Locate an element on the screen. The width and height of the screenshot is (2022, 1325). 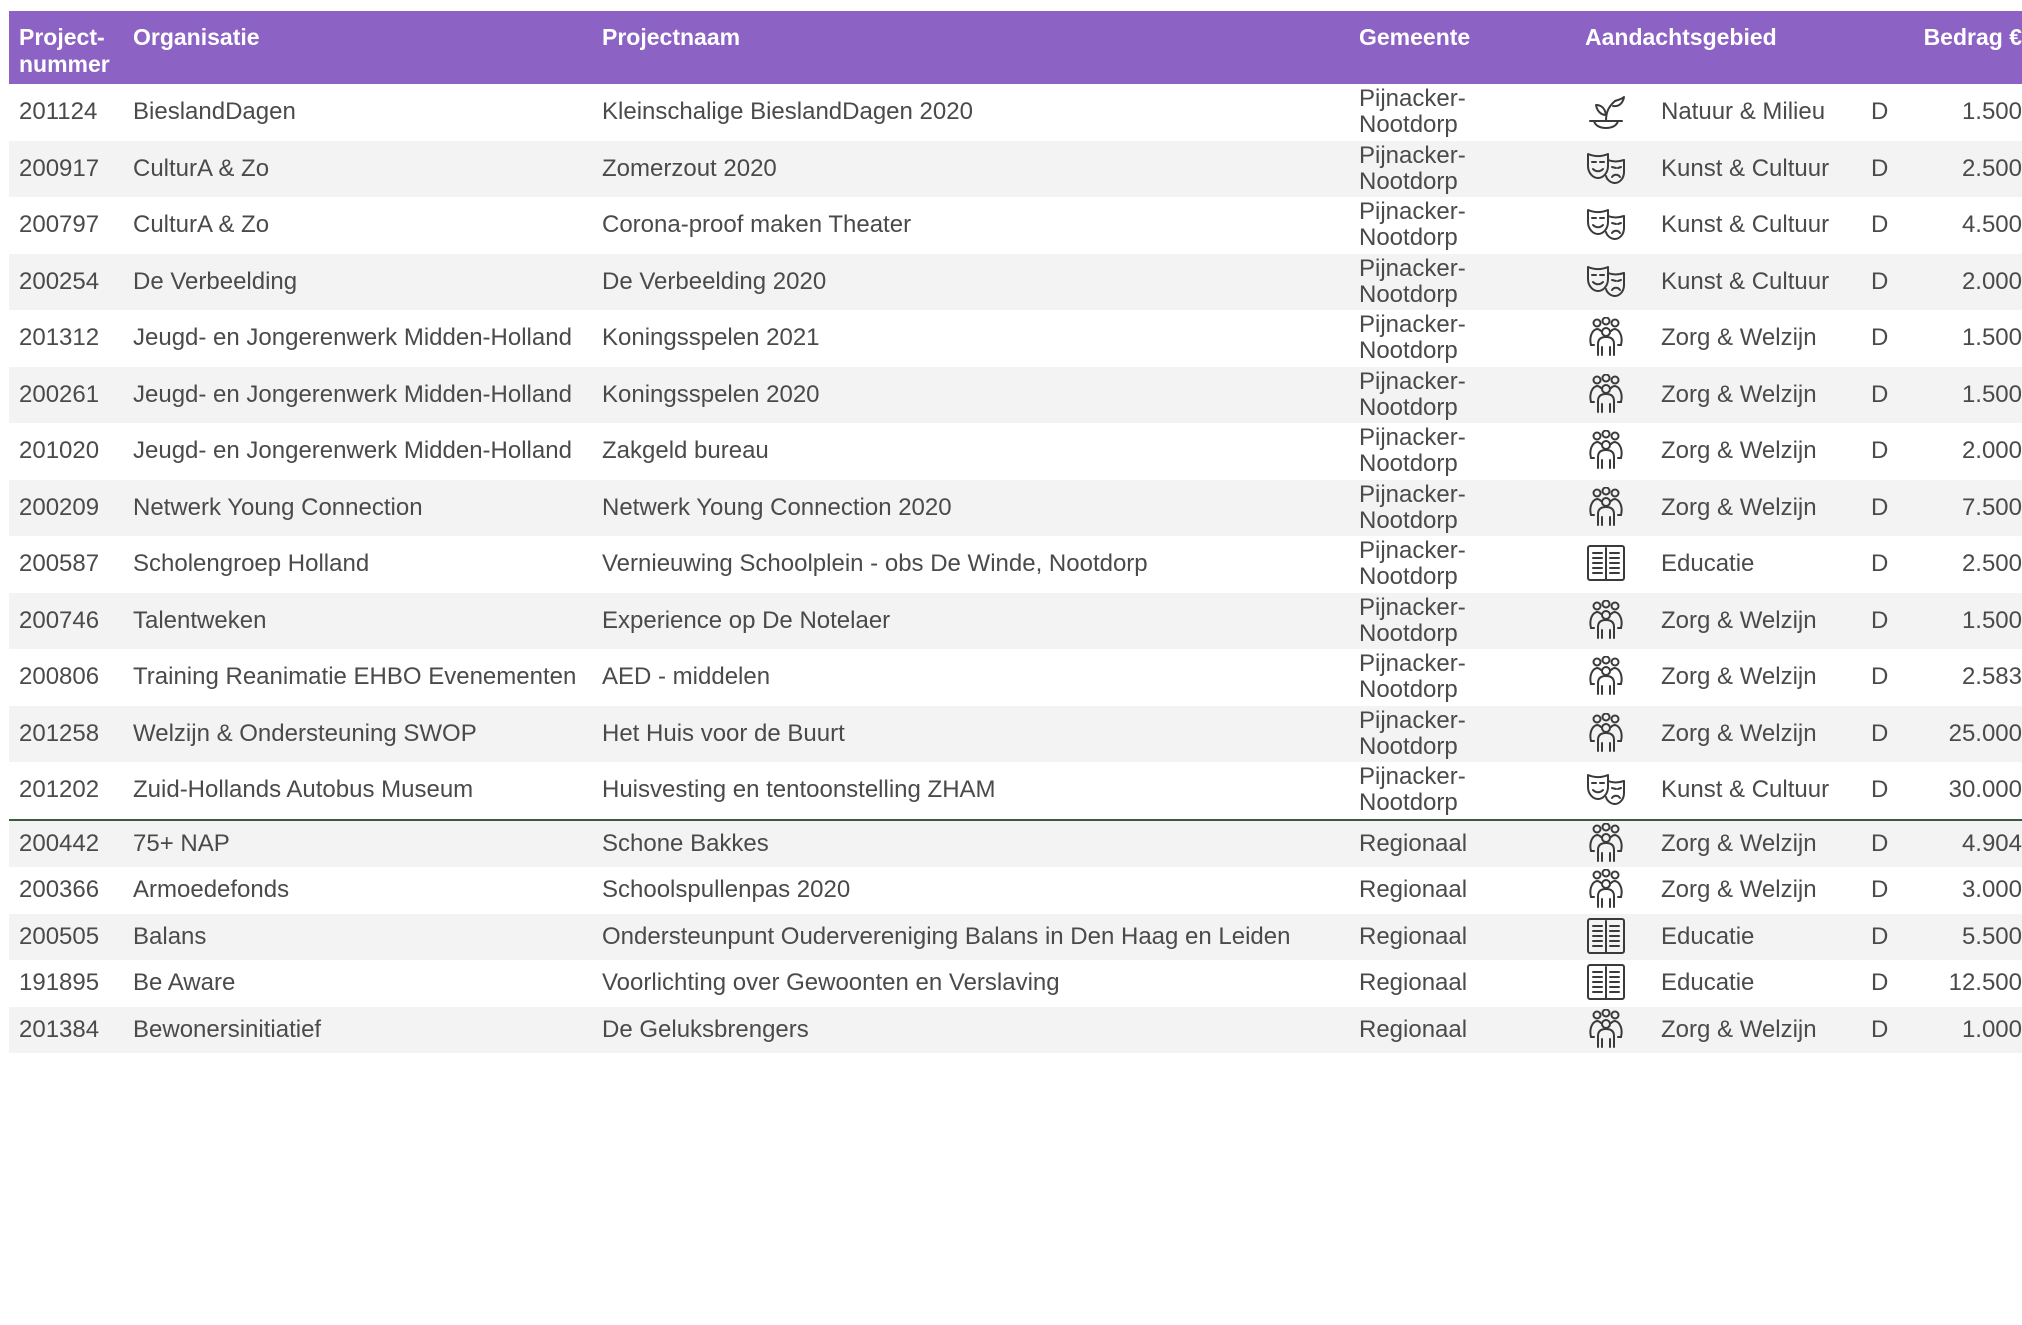
plant-icon is located at coordinates (1610, 112).